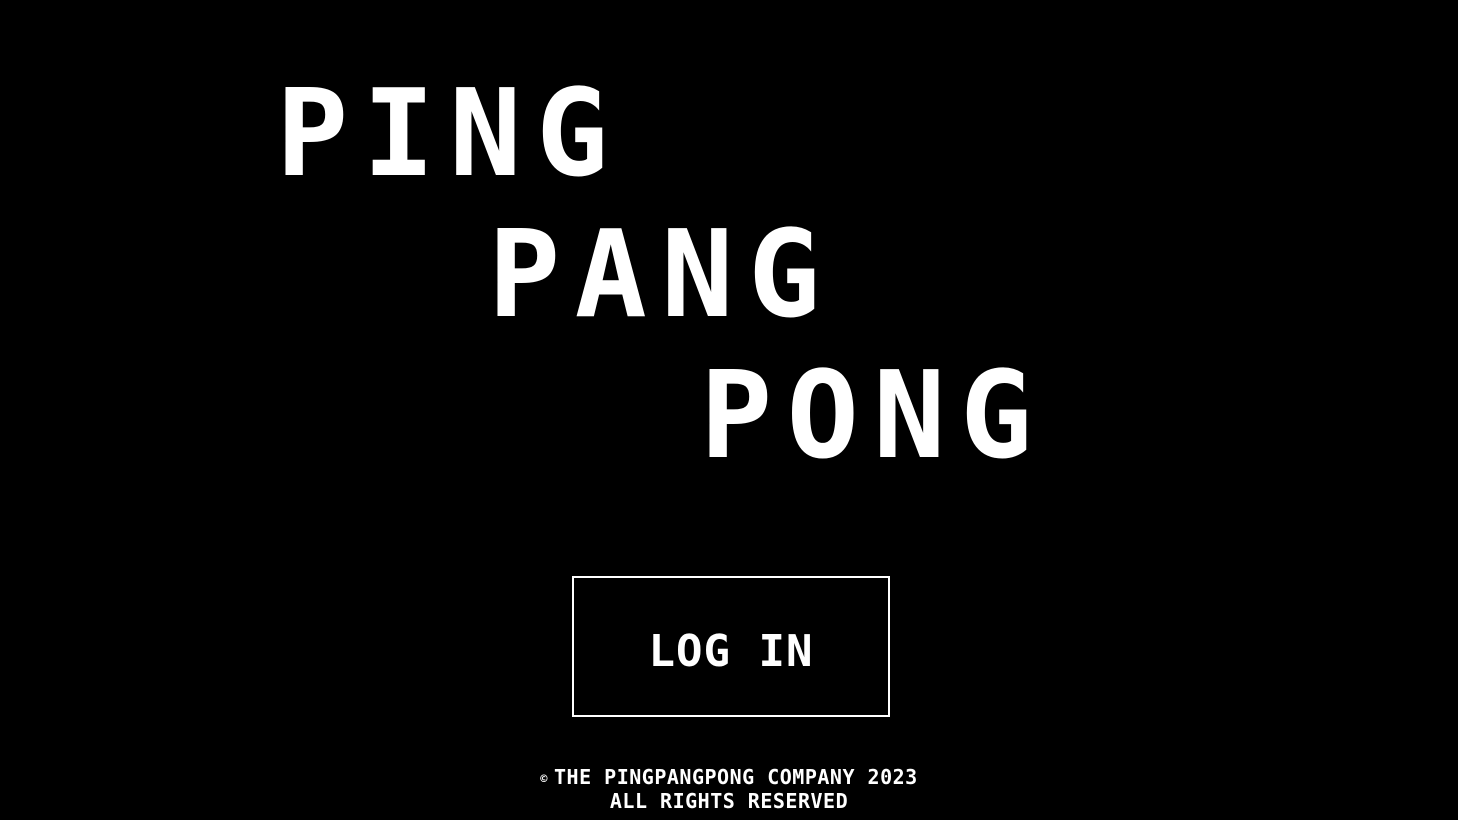 Image resolution: width=1458 pixels, height=820 pixels. I want to click on title-line-pong: PONG, so click(873, 416).